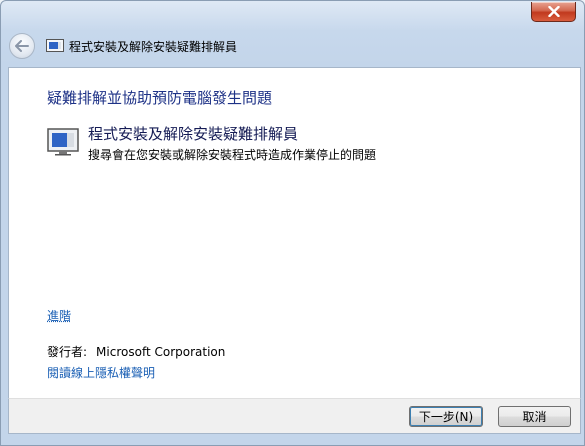 This screenshot has width=585, height=446. Describe the element at coordinates (294, 416) in the screenshot. I see `button-bar: 下一步(N) 取消` at that location.